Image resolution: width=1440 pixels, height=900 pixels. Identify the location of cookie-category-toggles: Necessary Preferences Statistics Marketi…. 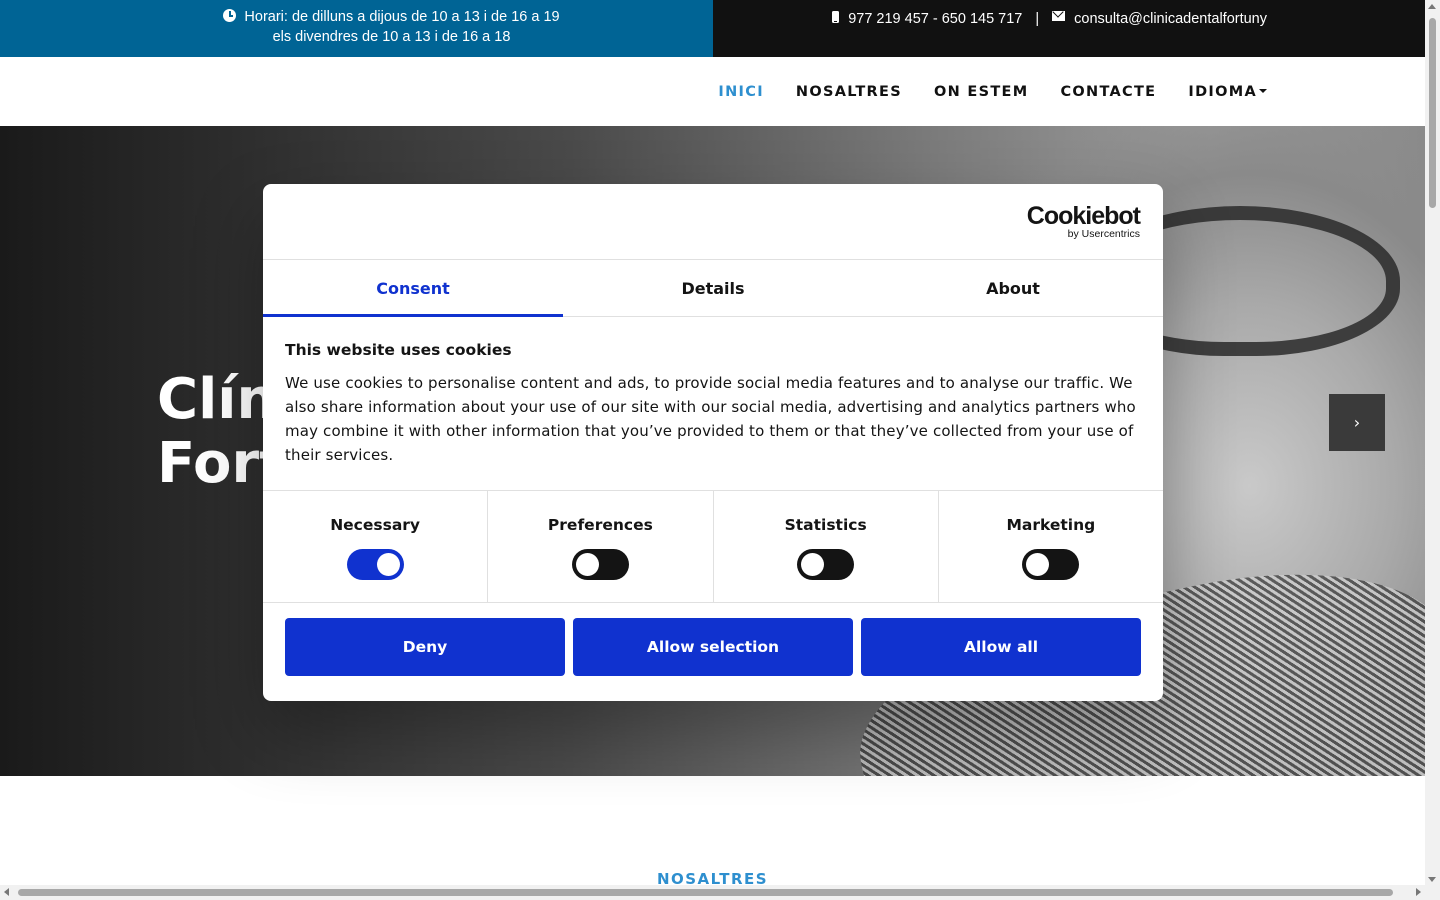
(713, 546).